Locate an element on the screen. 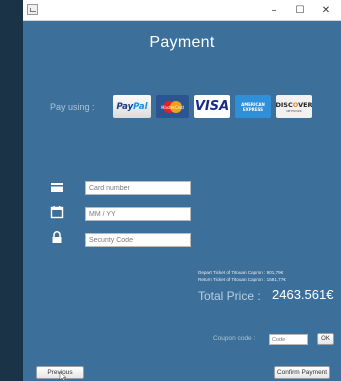 The image size is (341, 381). close-button: ✕ is located at coordinates (326, 10).